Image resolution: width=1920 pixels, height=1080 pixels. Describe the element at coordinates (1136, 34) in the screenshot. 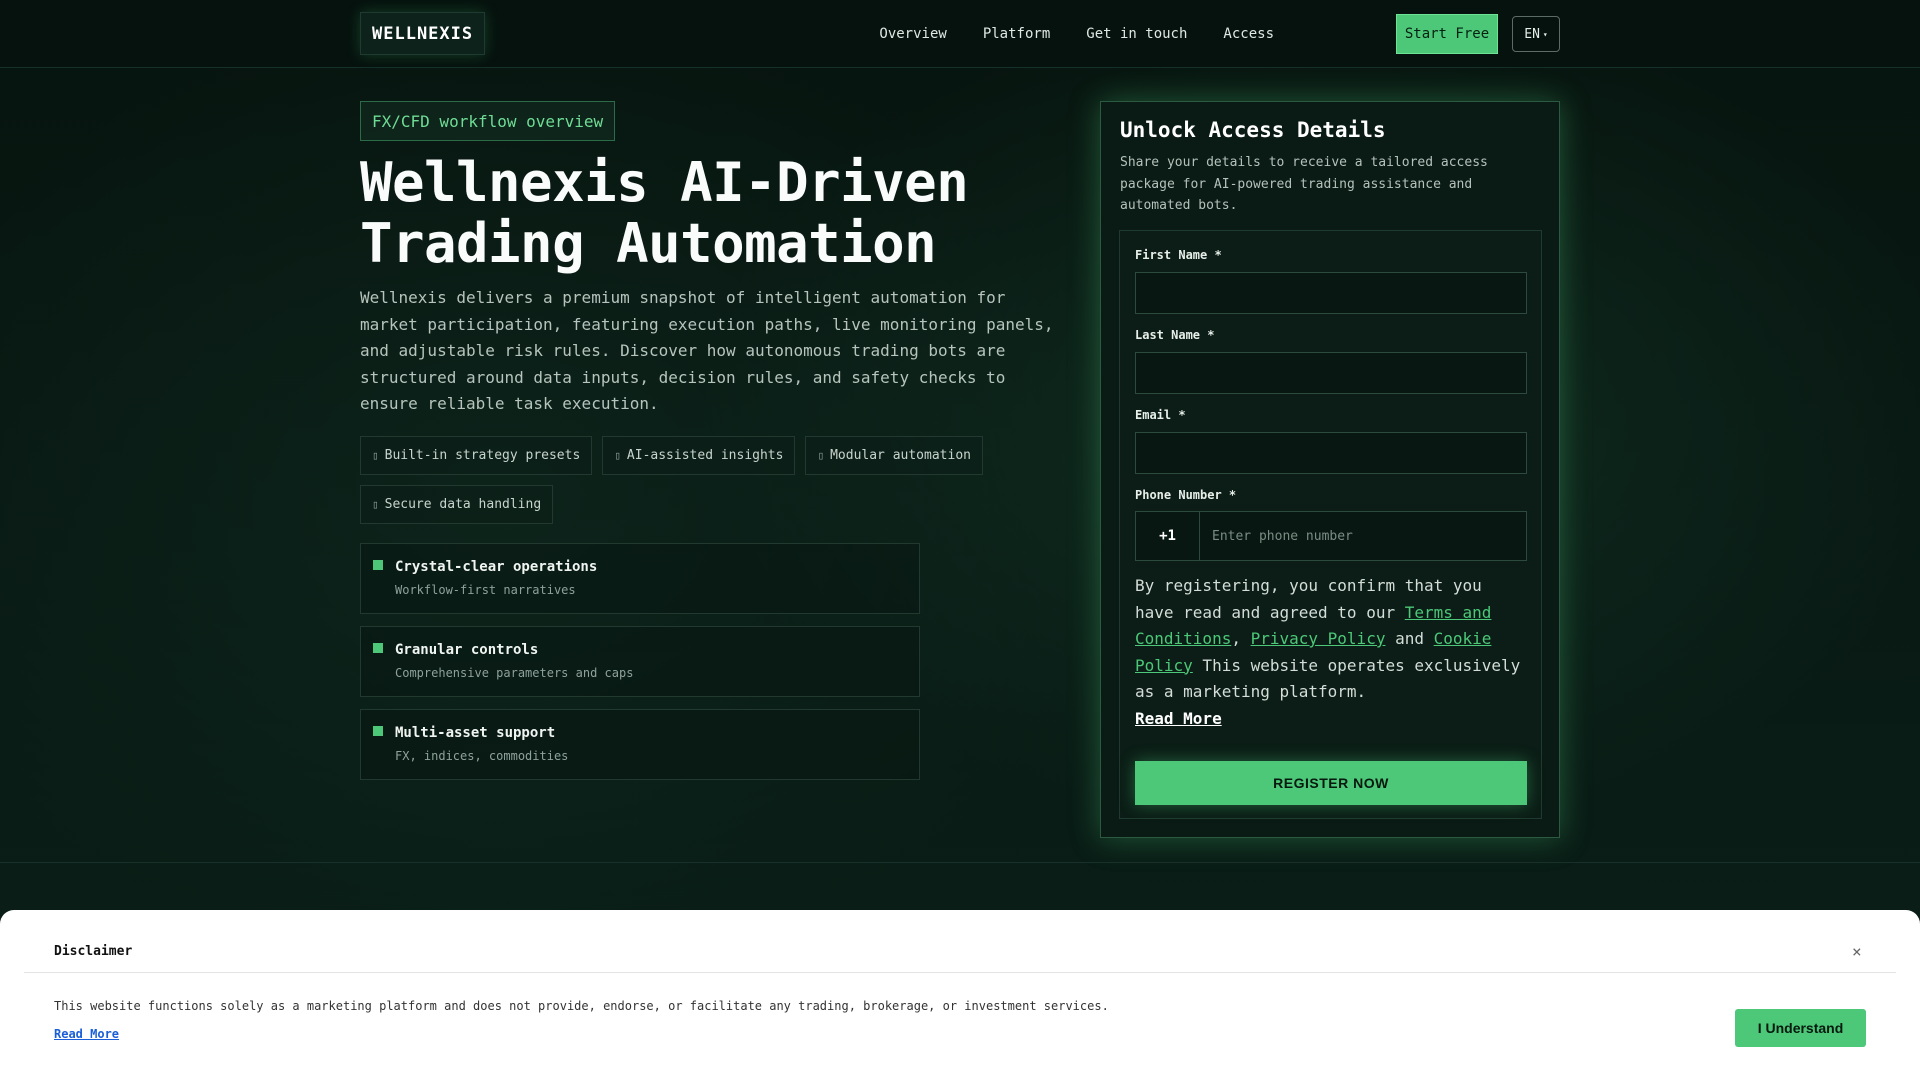

I see `nav-get-in-touch: Get in touch` at that location.